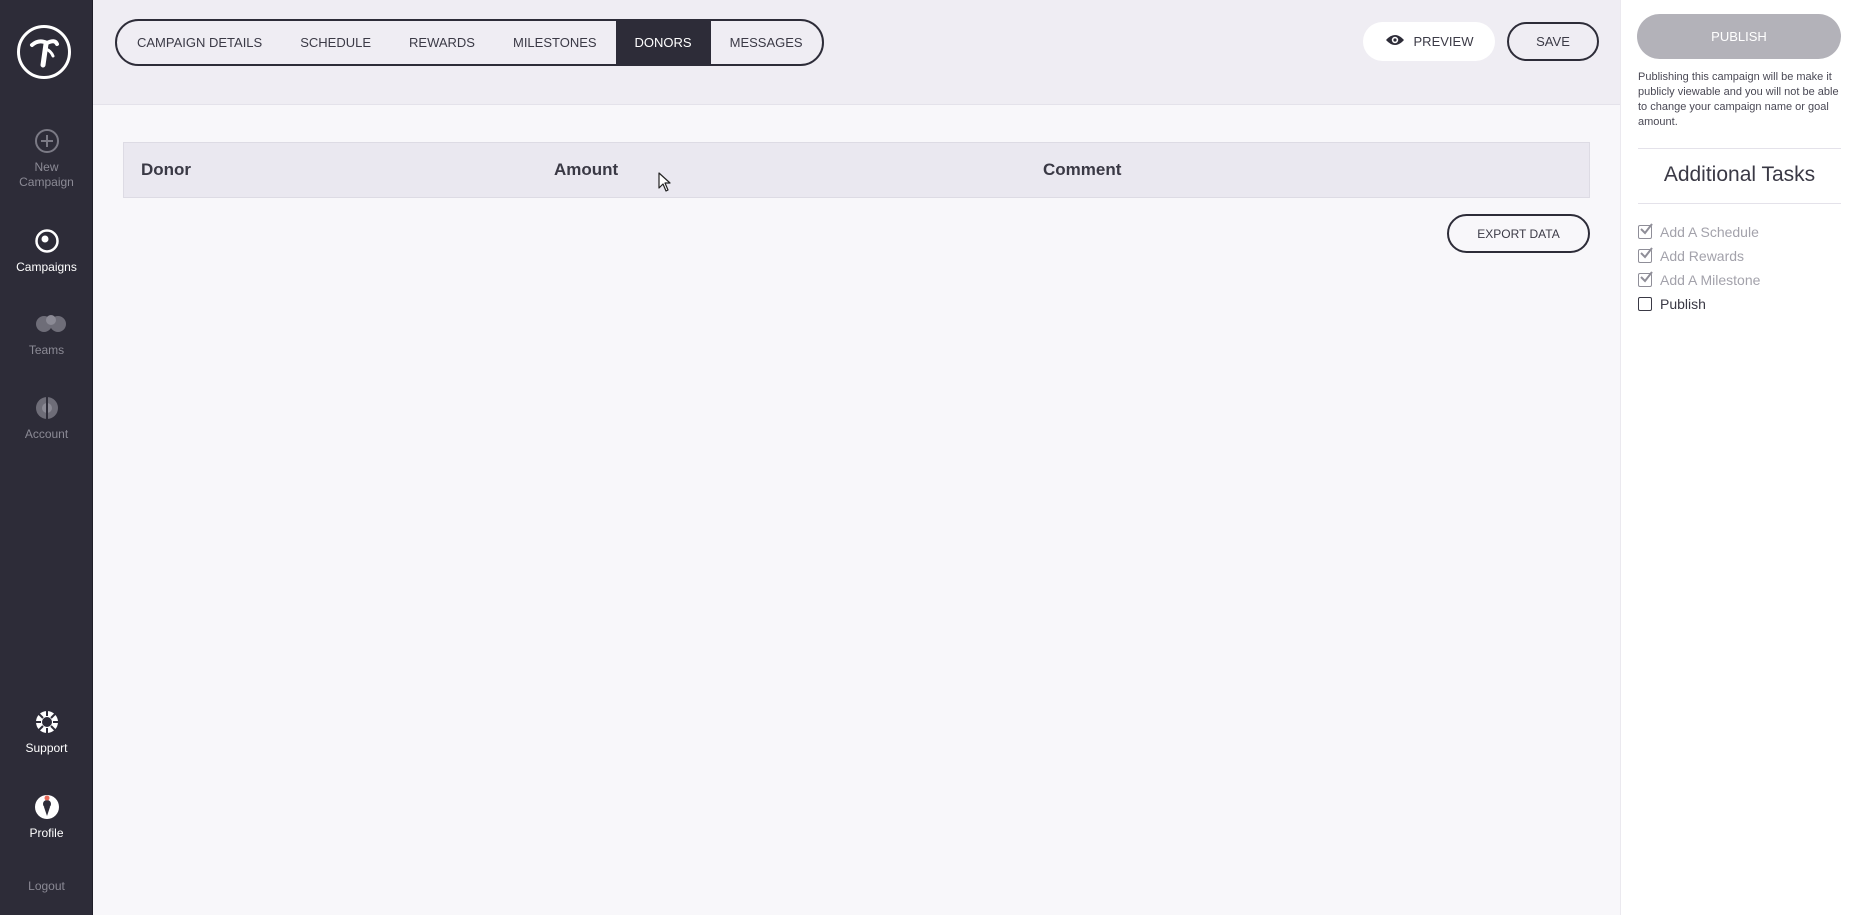  Describe the element at coordinates (47, 241) in the screenshot. I see `target-icon` at that location.